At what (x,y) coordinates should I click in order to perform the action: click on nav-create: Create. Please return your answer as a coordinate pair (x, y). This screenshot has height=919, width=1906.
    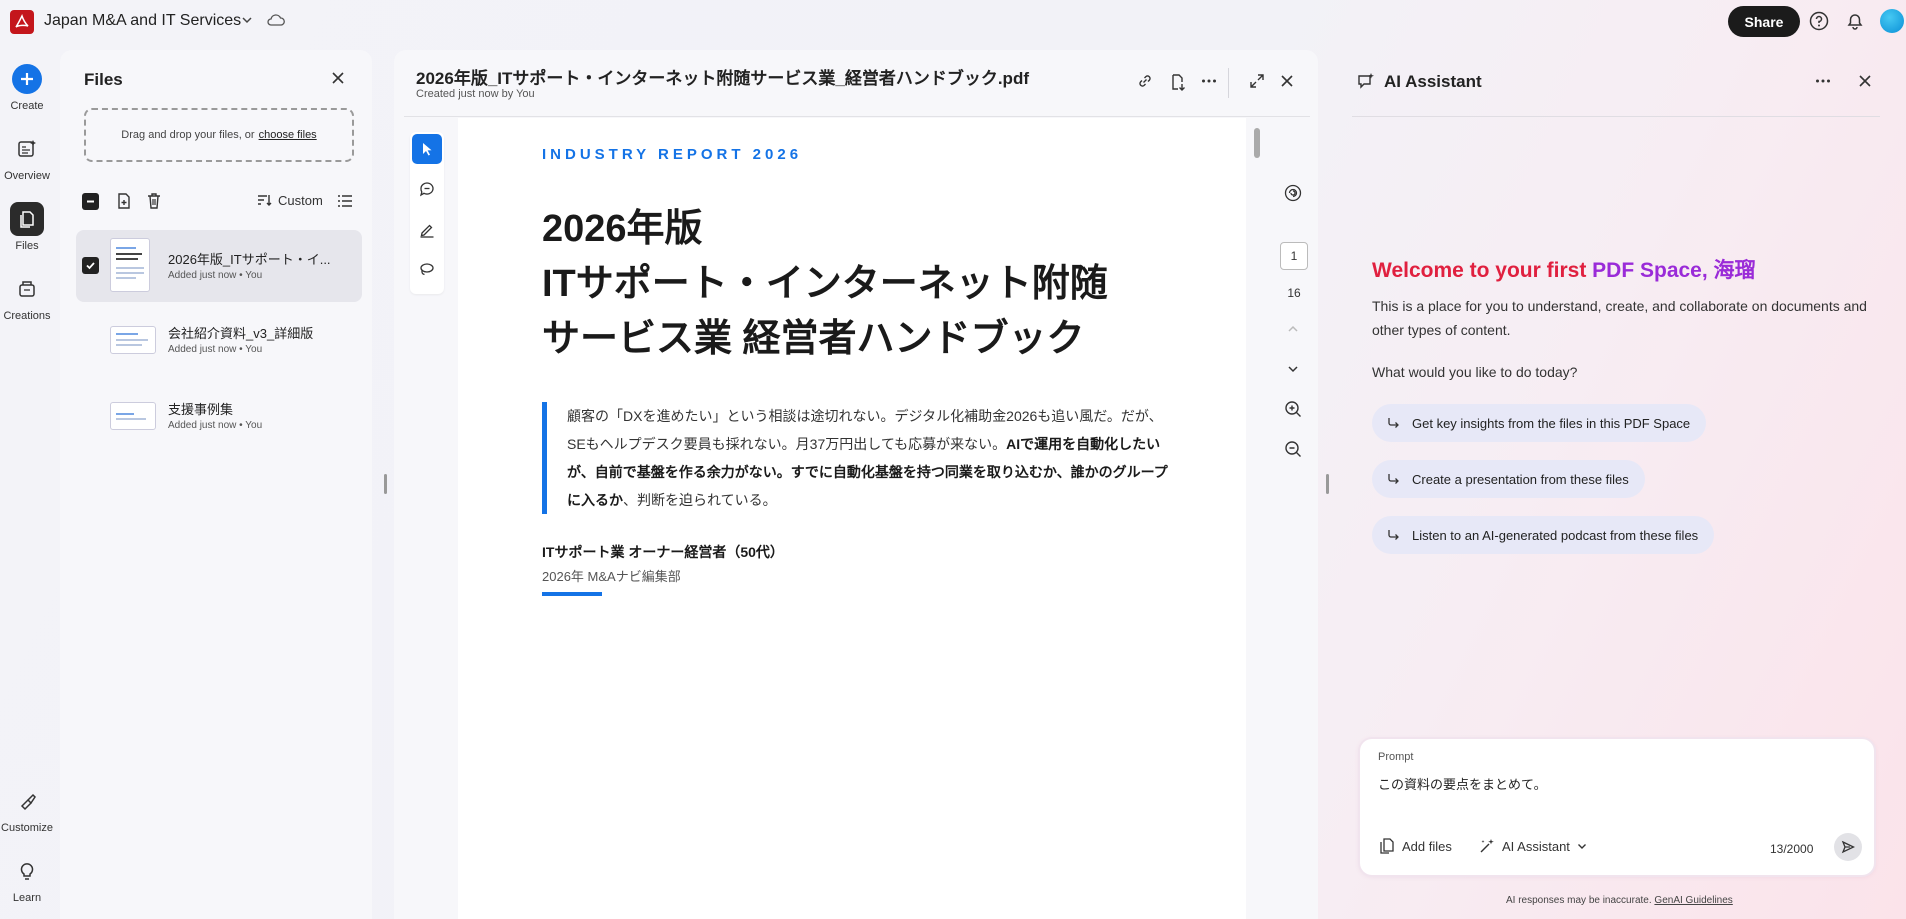
    Looking at the image, I should click on (27, 87).